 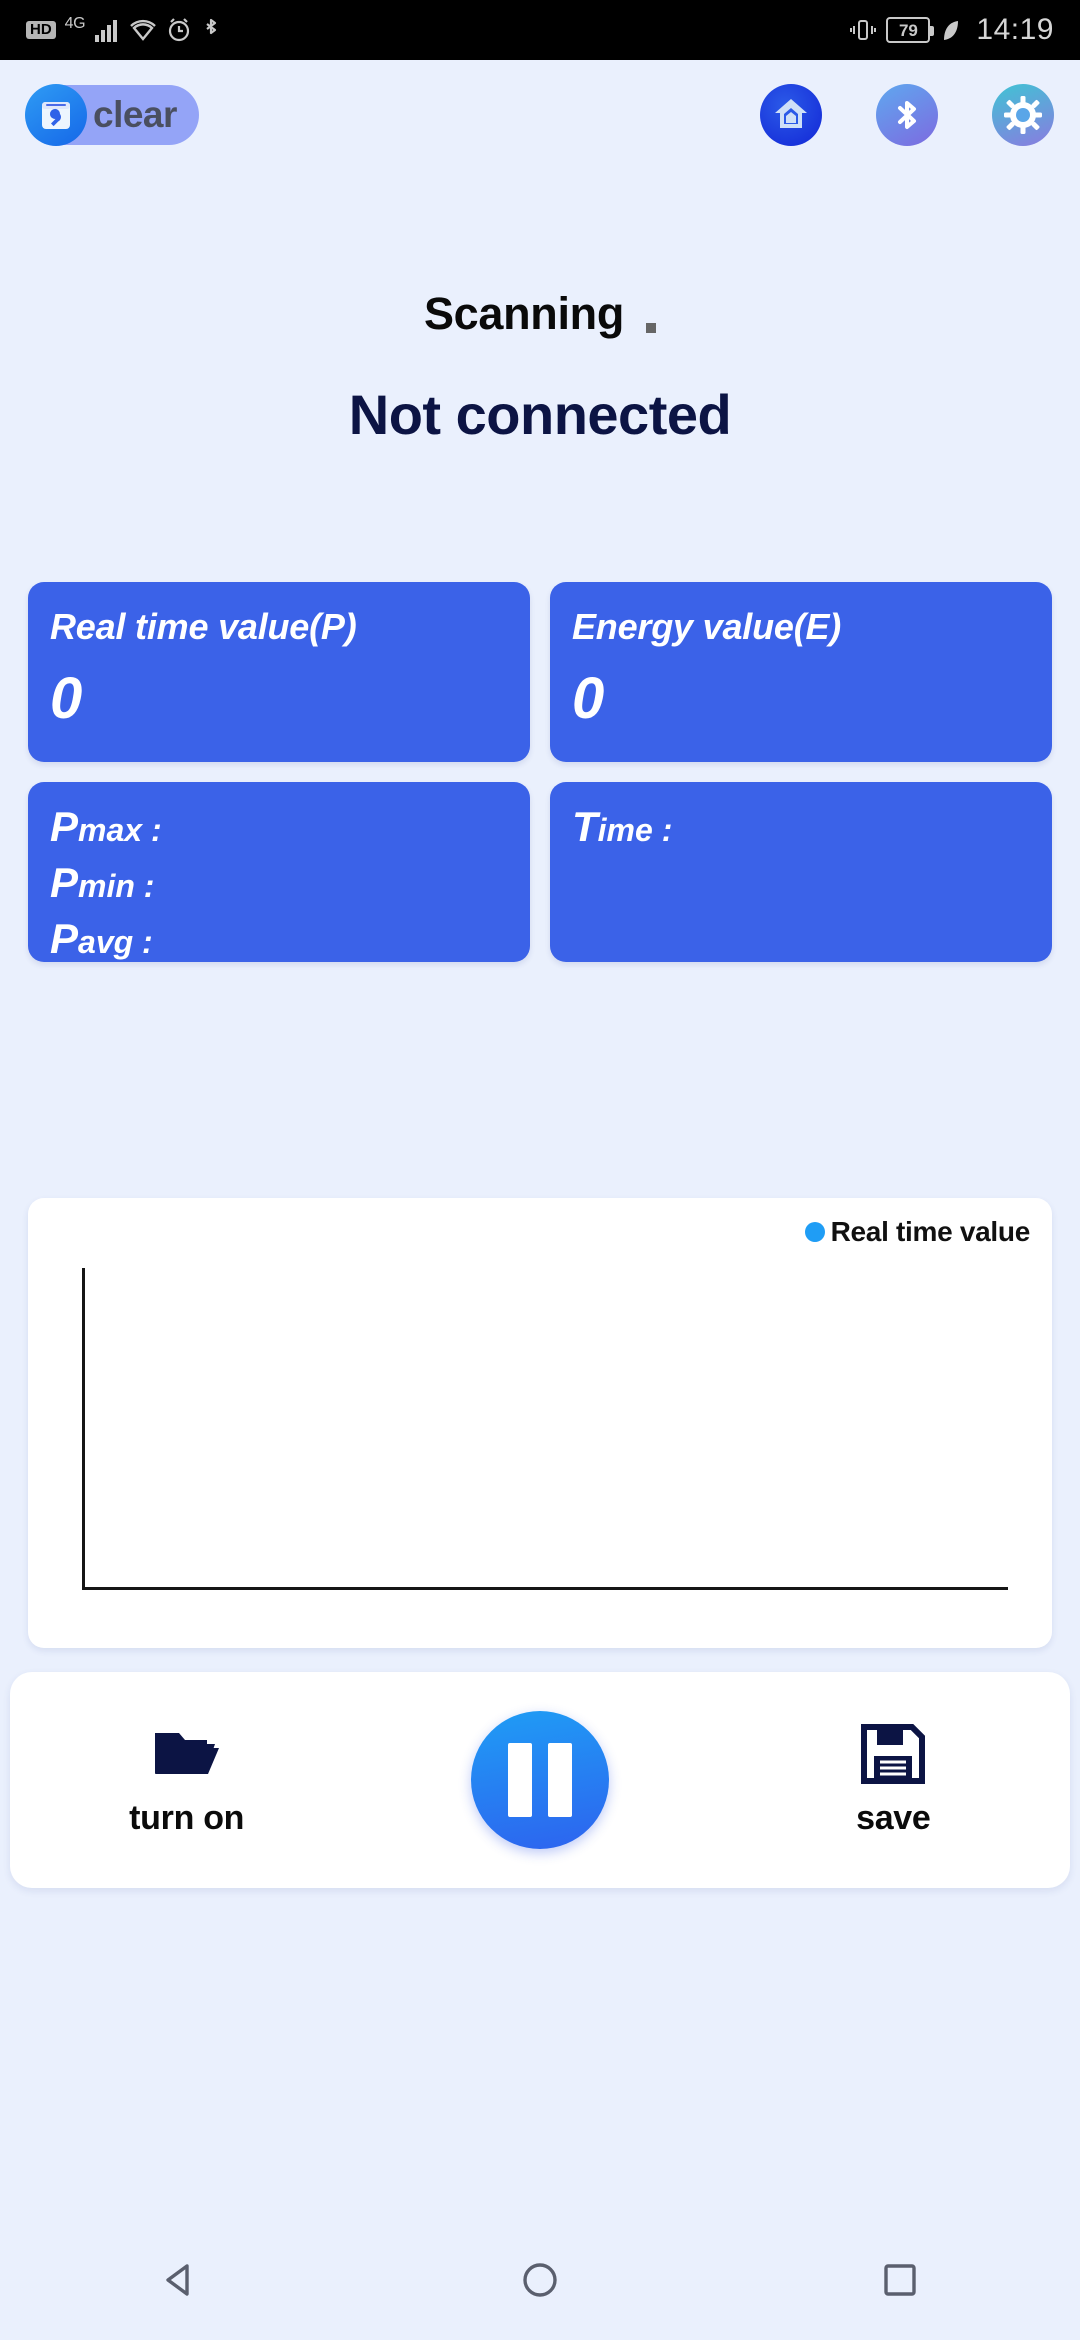 What do you see at coordinates (180, 2280) in the screenshot?
I see `back-triangle-icon` at bounding box center [180, 2280].